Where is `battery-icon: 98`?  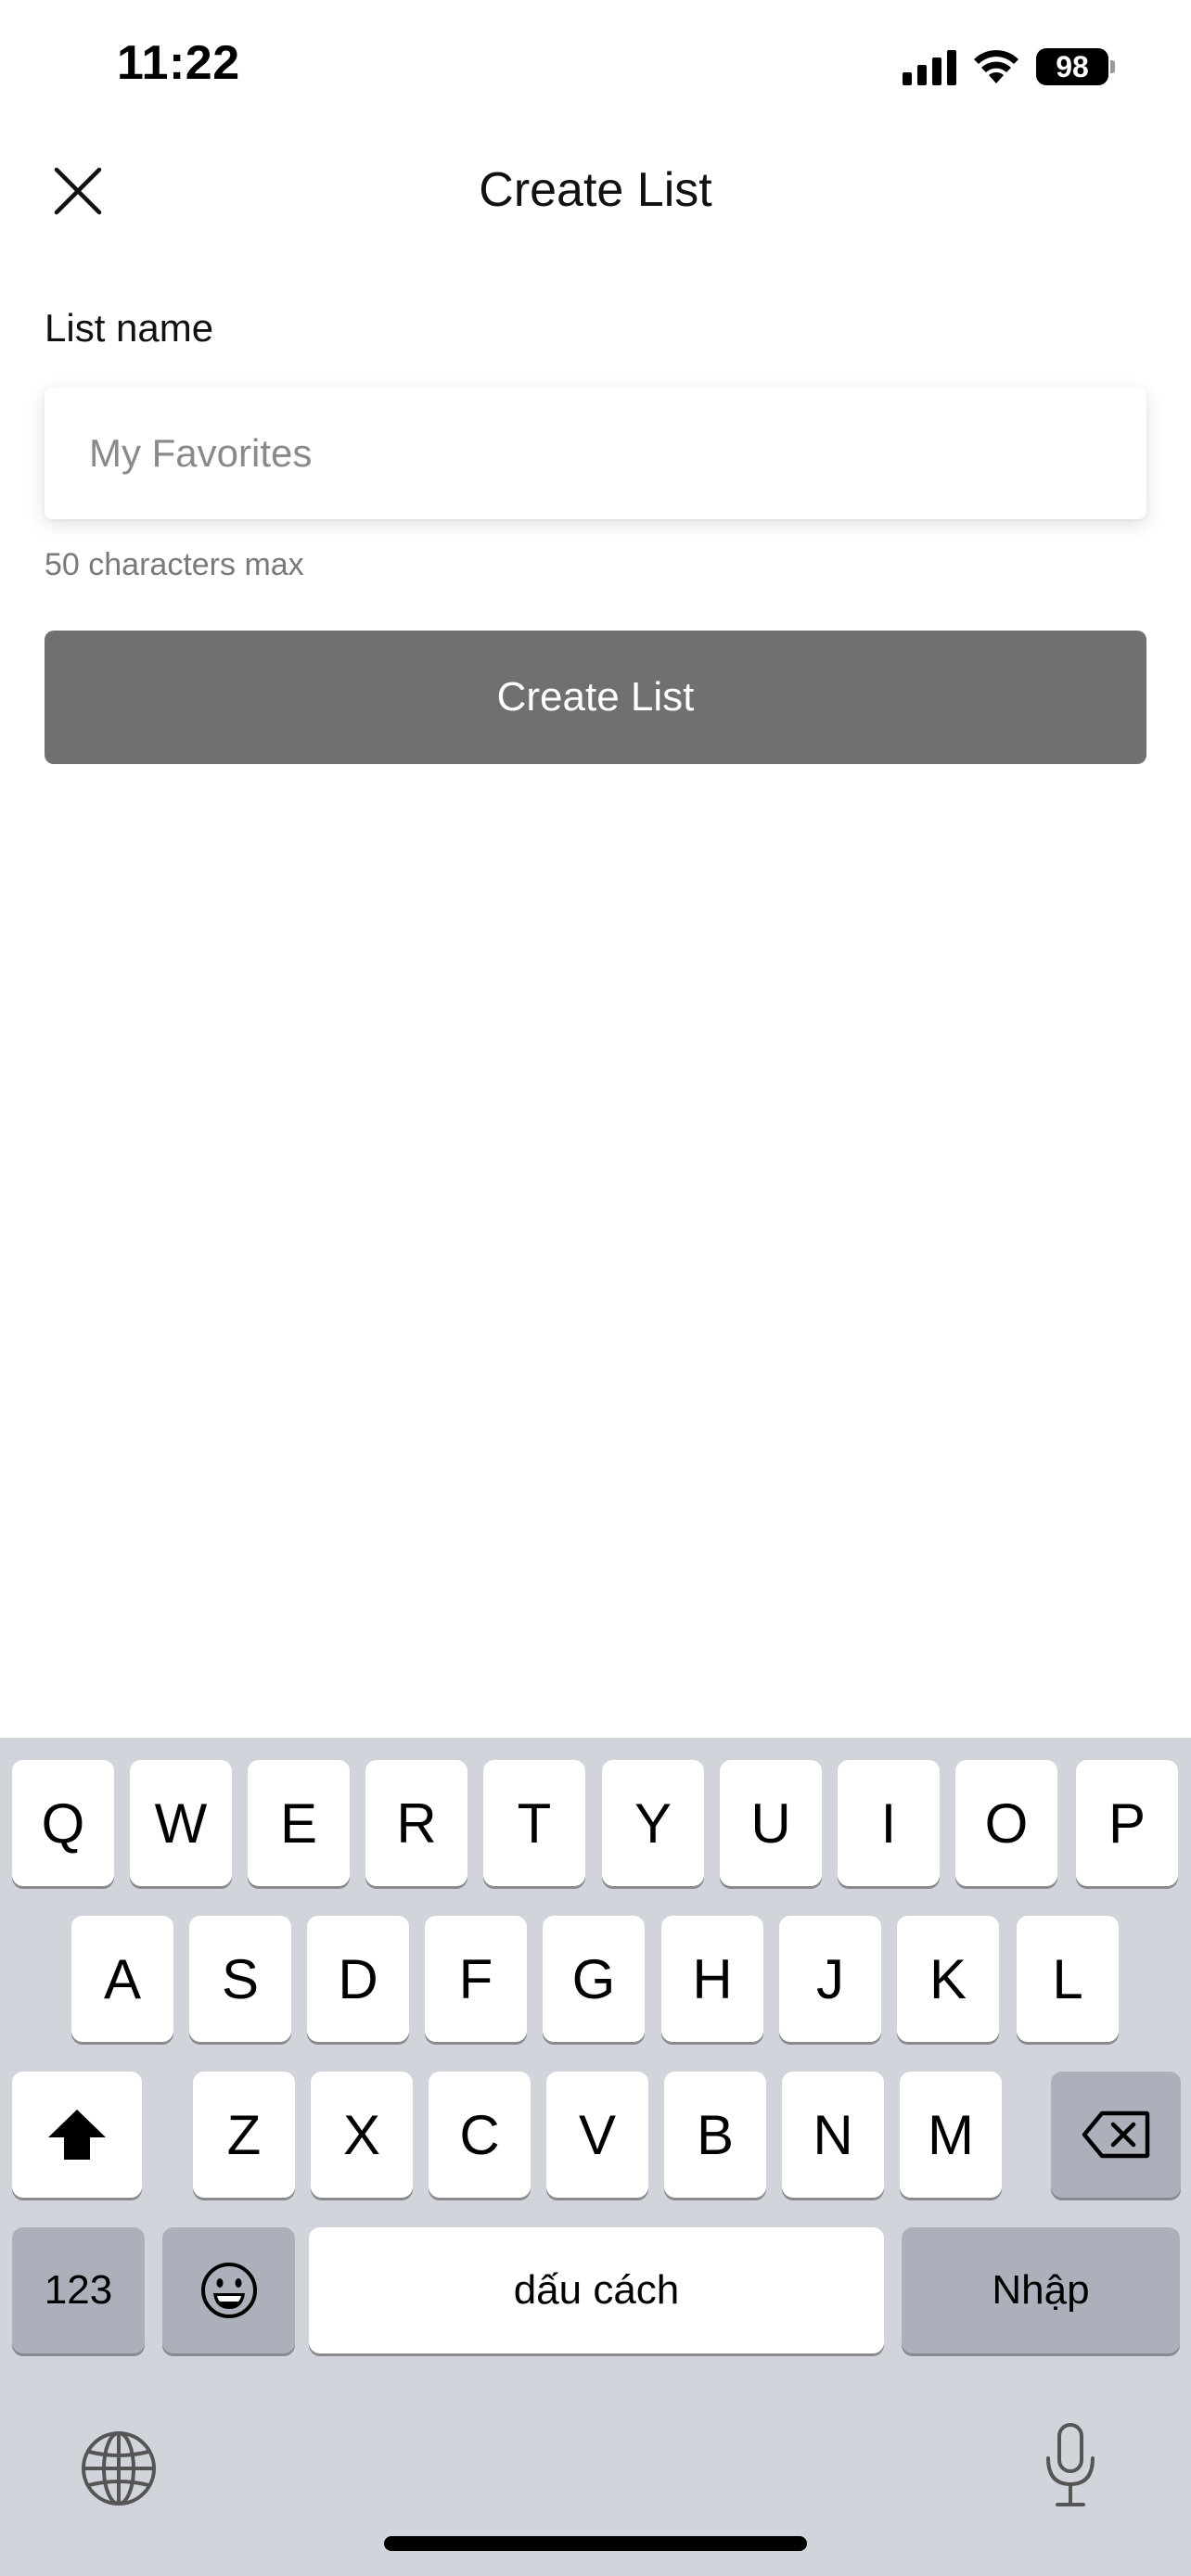 battery-icon: 98 is located at coordinates (1075, 66).